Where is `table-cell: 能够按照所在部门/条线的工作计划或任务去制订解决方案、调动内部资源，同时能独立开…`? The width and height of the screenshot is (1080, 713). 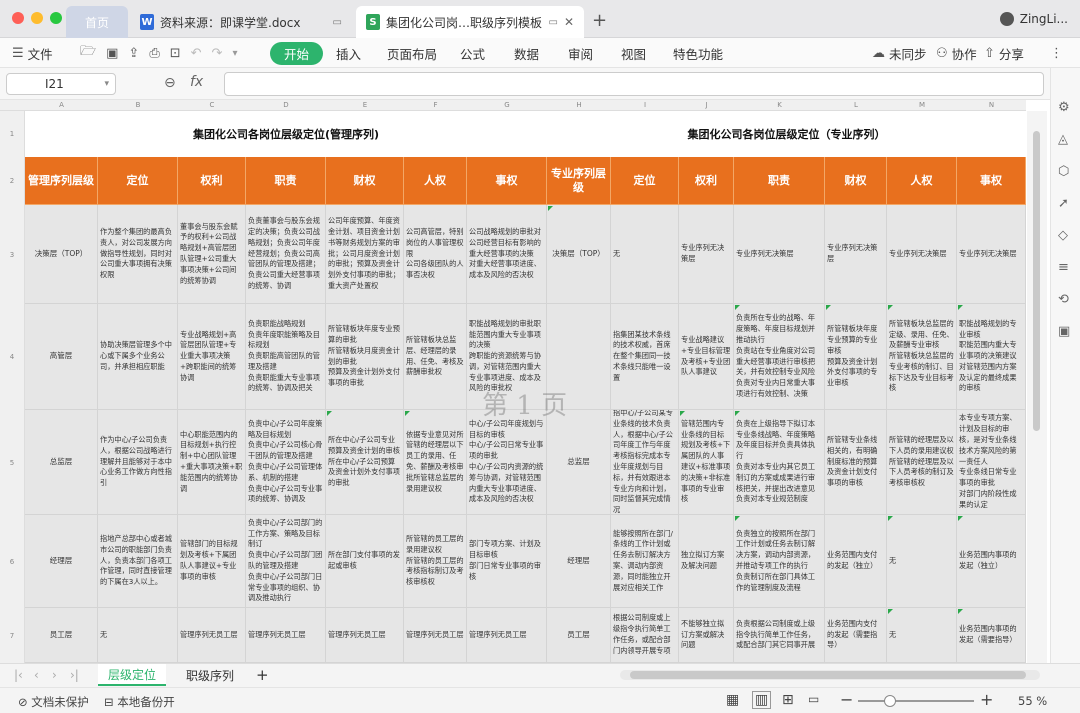
table-cell: 能够按照所在部门/条线的工作计划或任务去制订解决方案、调动内部资源，同时能独立开… is located at coordinates (645, 561).